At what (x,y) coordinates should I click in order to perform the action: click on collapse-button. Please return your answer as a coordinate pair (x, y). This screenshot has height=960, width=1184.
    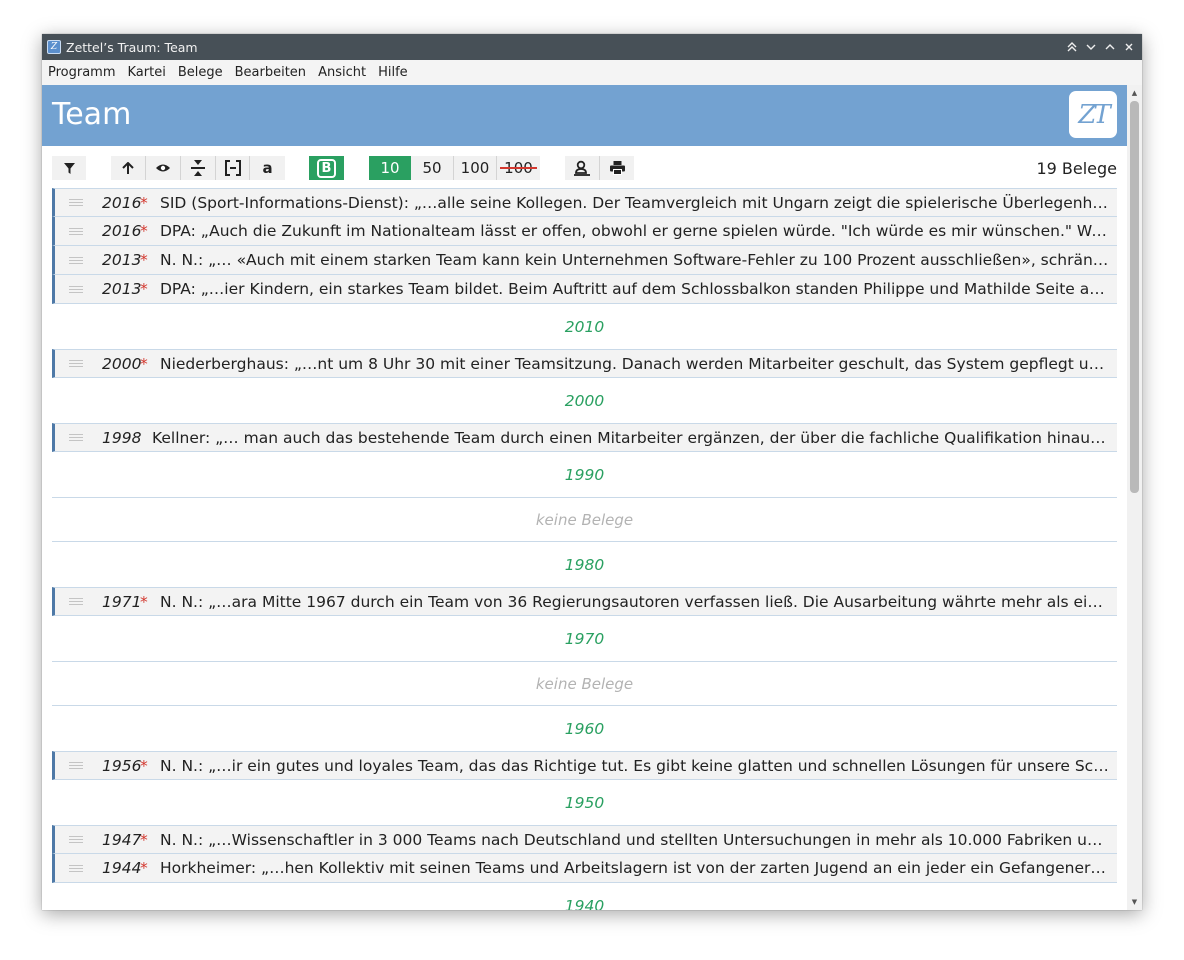
    Looking at the image, I should click on (198, 168).